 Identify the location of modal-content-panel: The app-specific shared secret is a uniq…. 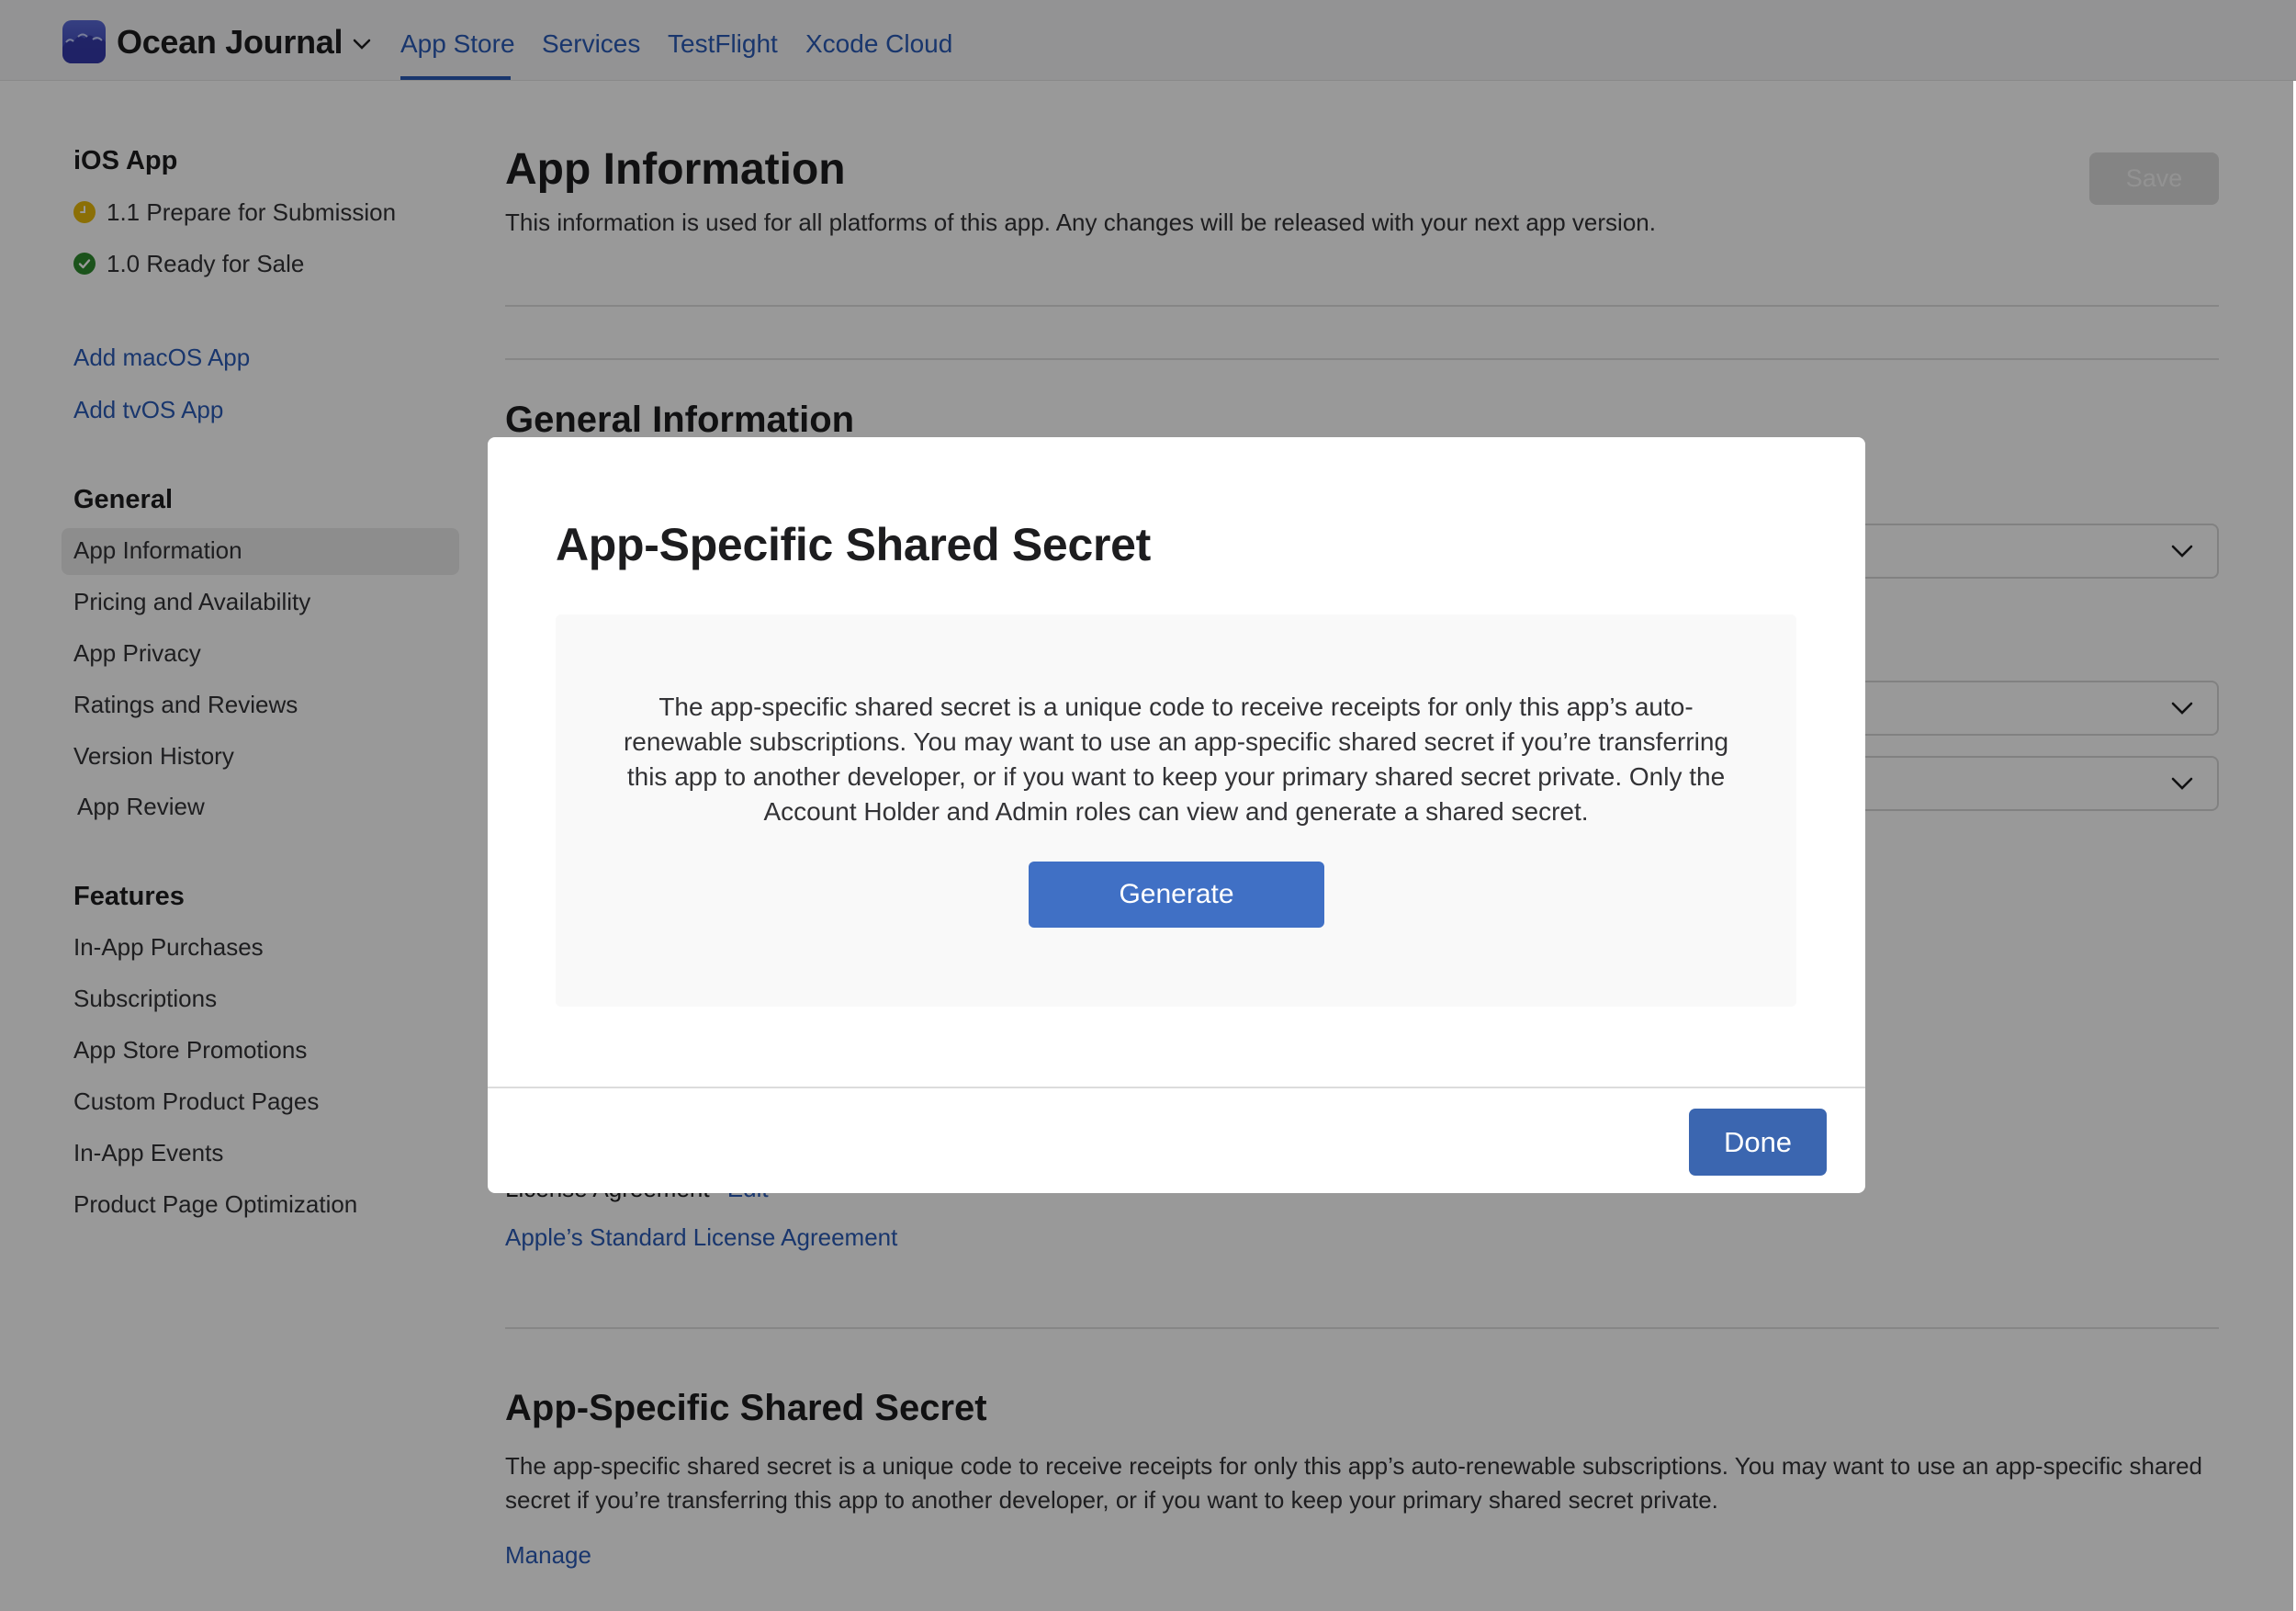
(1176, 810).